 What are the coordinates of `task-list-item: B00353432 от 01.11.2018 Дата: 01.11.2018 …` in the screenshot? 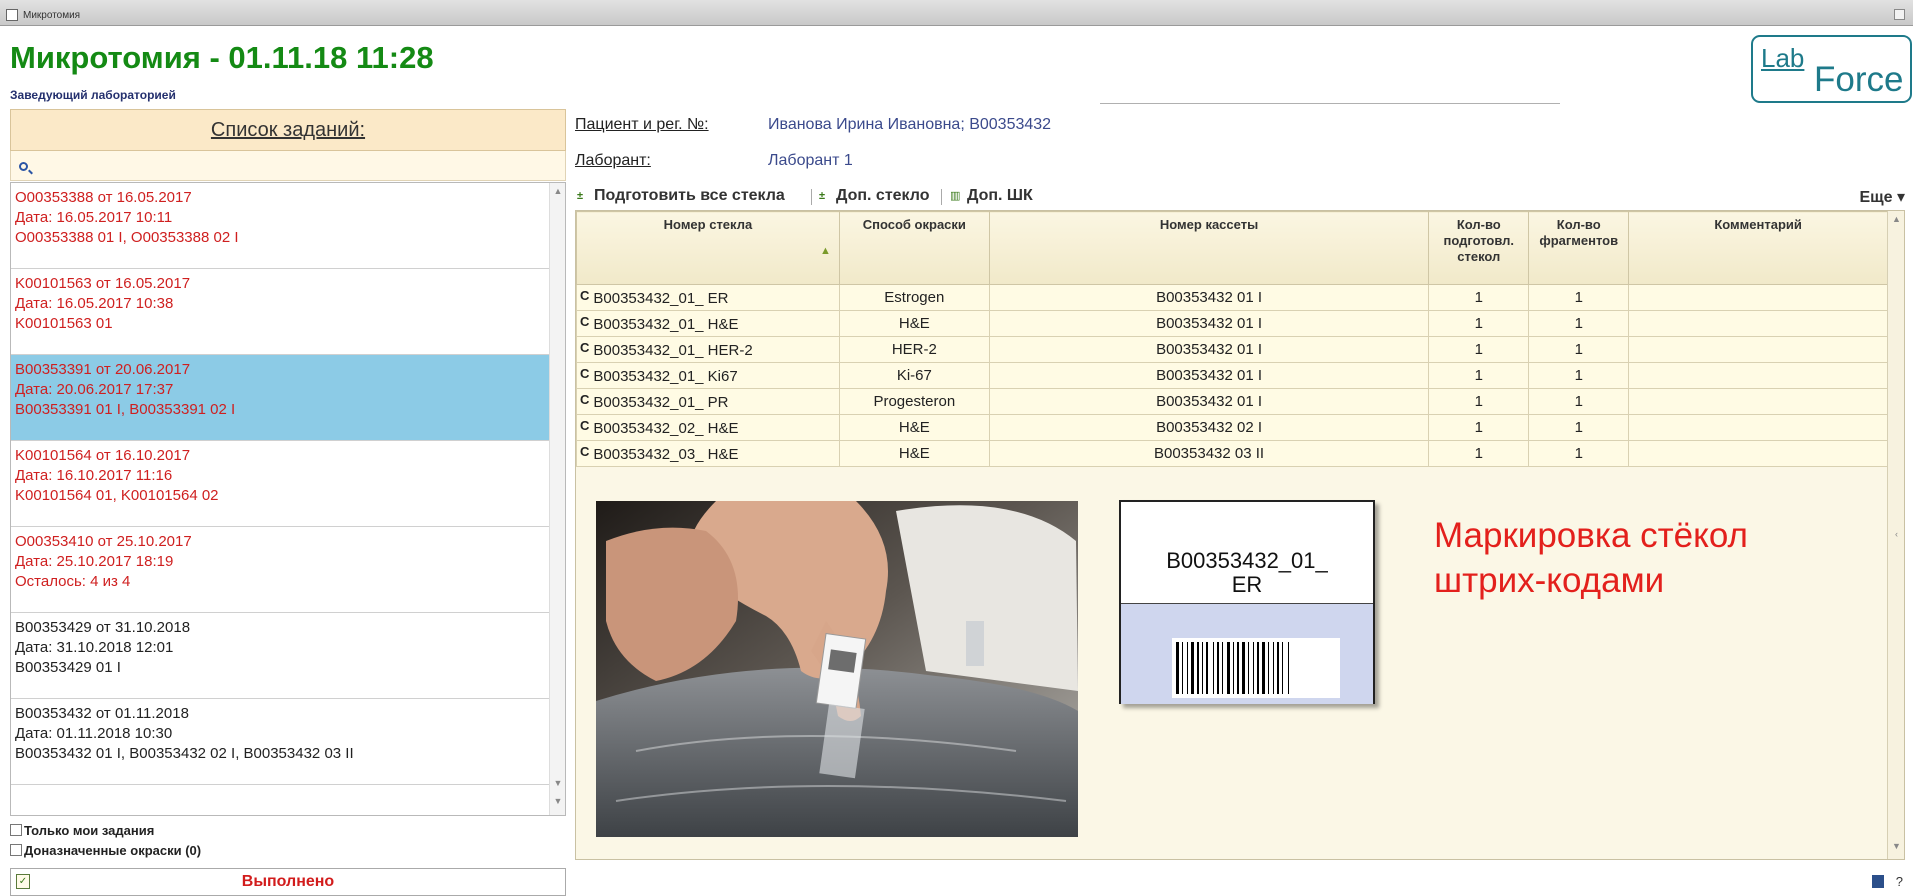 It's located at (280, 742).